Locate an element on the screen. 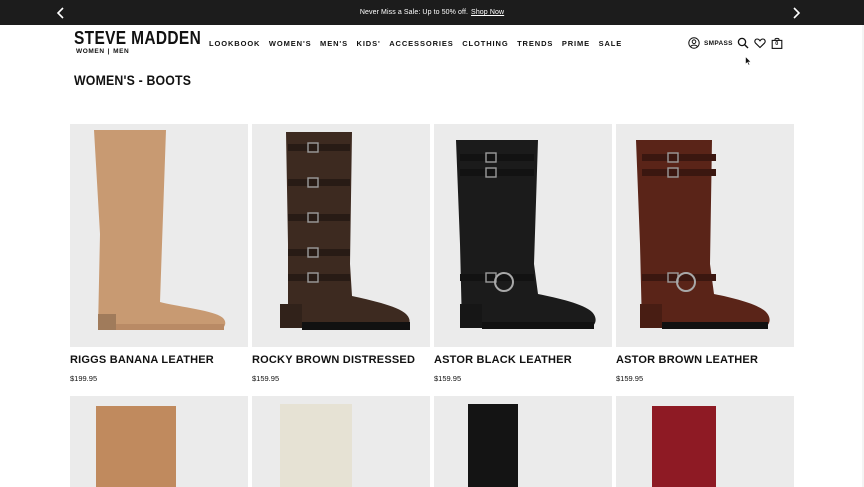 This screenshot has width=864, height=487. nav-lookbook: LOOKBOOK is located at coordinates (234, 44).